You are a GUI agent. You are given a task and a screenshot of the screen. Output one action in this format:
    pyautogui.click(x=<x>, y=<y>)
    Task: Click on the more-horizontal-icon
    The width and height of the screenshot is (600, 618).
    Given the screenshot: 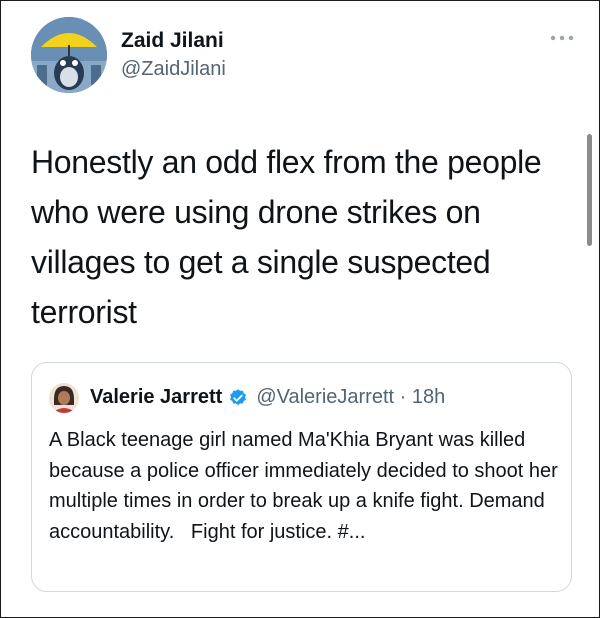 What is the action you would take?
    pyautogui.click(x=562, y=38)
    